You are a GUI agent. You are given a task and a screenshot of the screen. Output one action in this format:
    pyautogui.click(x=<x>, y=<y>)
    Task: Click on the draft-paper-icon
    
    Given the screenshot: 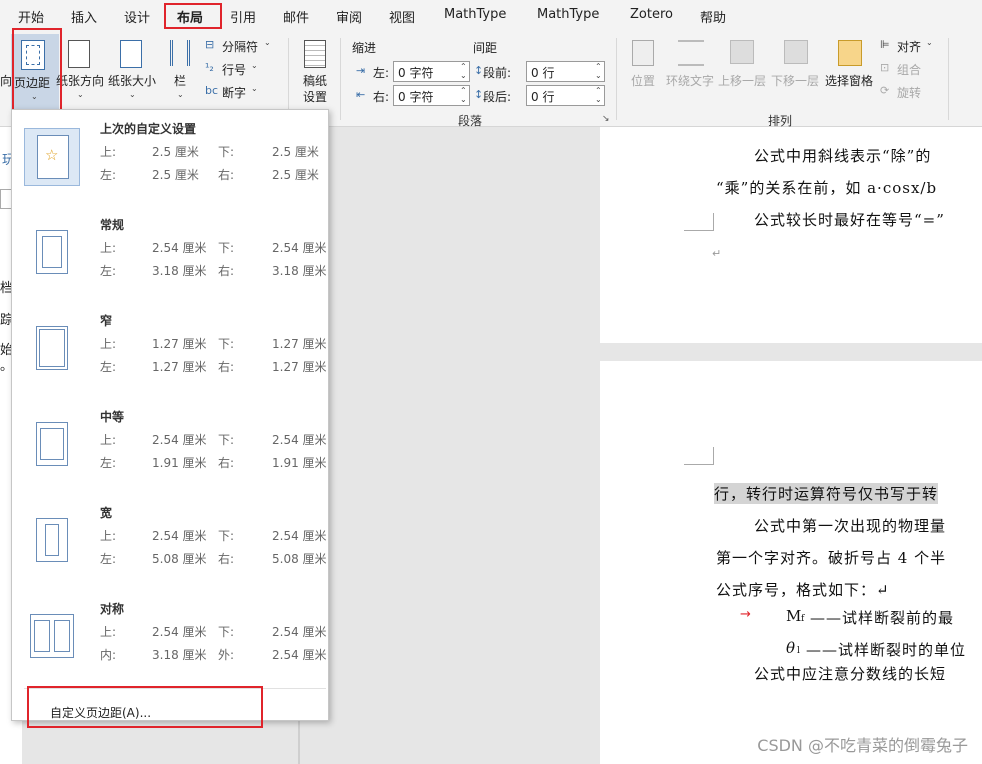 What is the action you would take?
    pyautogui.click(x=315, y=54)
    